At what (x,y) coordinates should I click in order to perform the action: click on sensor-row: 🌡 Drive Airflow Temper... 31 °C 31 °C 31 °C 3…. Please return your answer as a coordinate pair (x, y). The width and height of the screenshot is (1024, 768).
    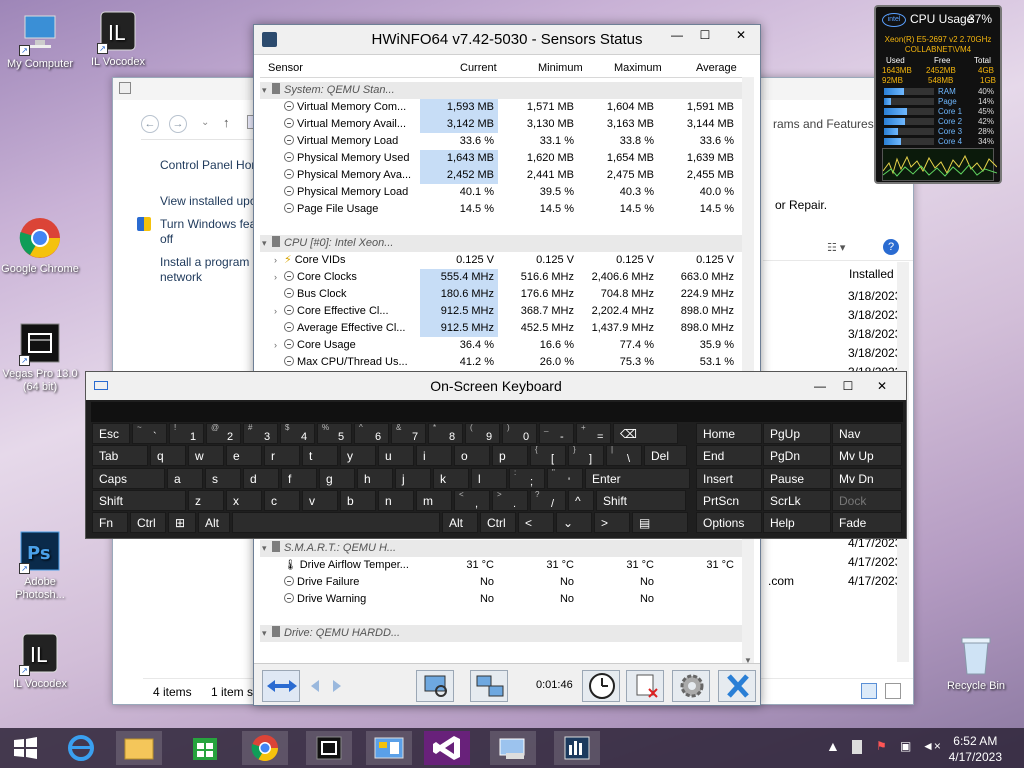
    Looking at the image, I should click on (503, 565).